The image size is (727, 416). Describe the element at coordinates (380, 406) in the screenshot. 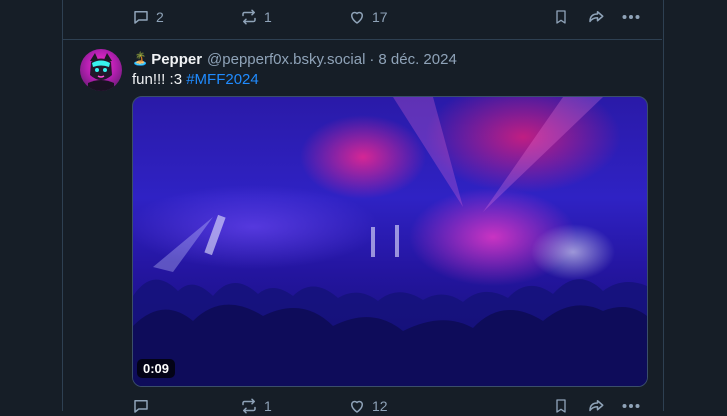

I see `like-count: 12` at that location.